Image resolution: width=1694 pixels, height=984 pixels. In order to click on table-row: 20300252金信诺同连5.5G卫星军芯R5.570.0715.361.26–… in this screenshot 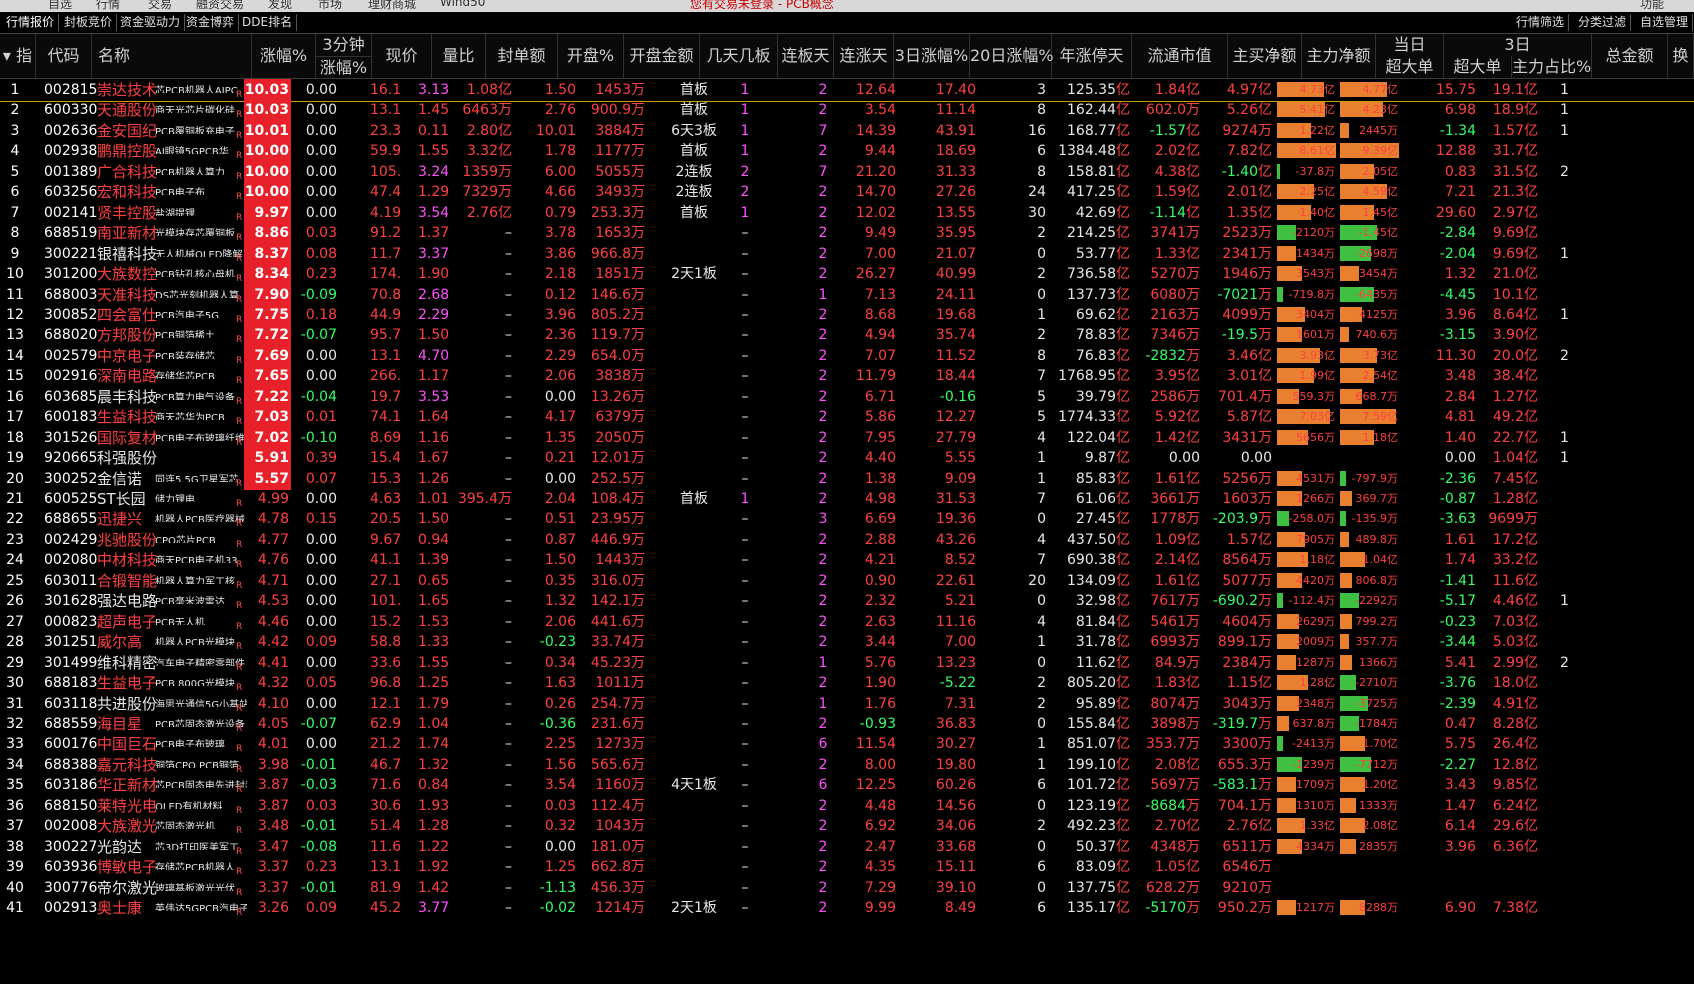, I will do `click(847, 478)`.